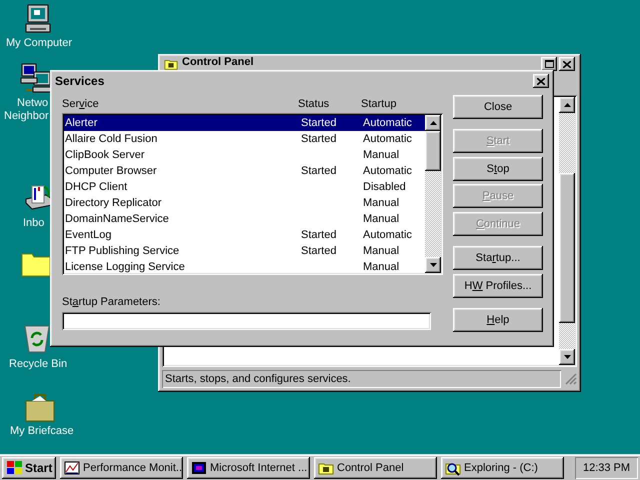  I want to click on service-row: License Logging Service Manual, so click(244, 267).